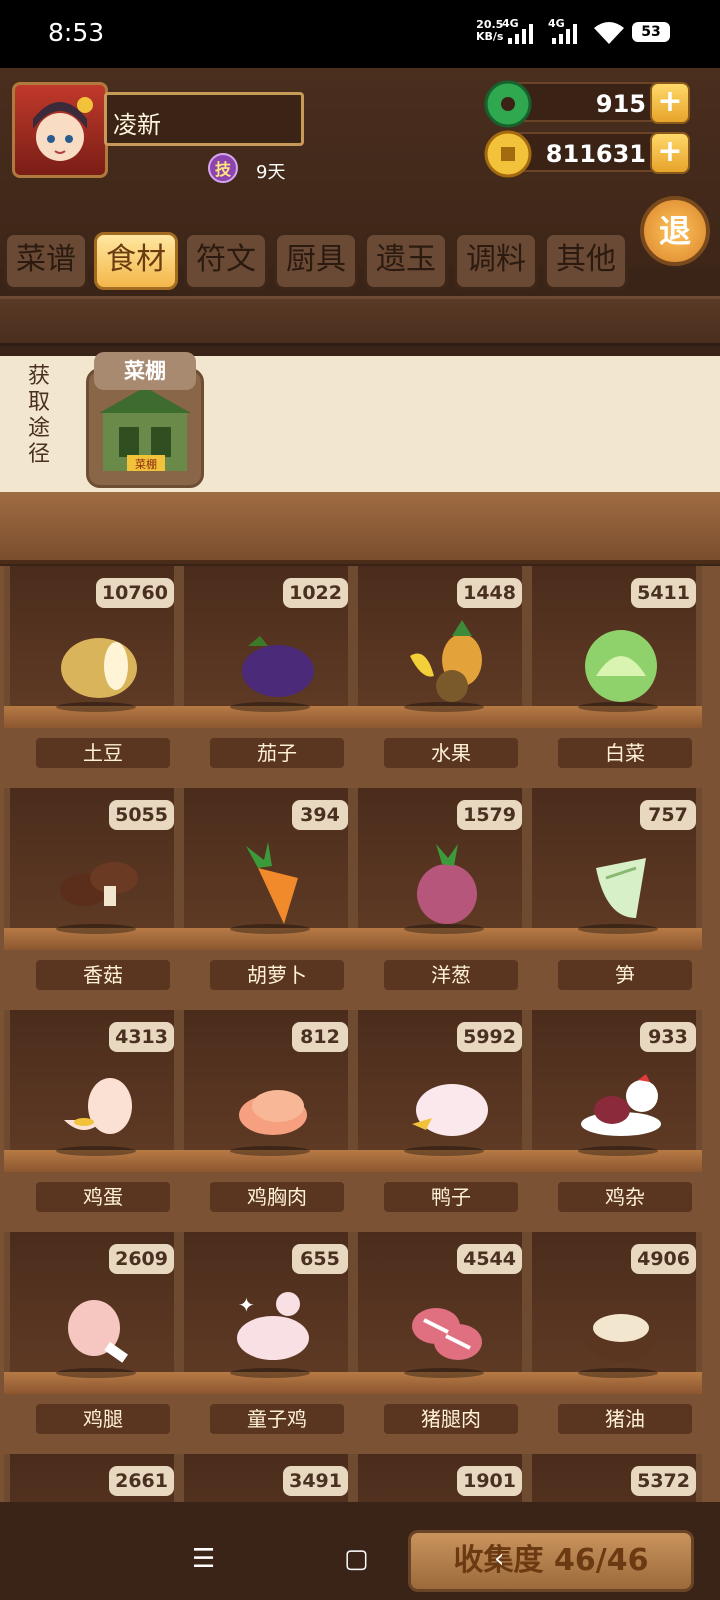 The height and width of the screenshot is (1600, 720). What do you see at coordinates (98, 1106) in the screenshot?
I see `egg-icon` at bounding box center [98, 1106].